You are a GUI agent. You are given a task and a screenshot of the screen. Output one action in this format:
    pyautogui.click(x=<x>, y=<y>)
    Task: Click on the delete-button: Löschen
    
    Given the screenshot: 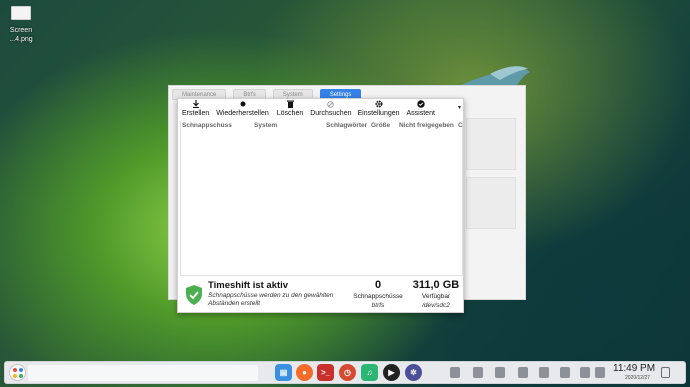 What is the action you would take?
    pyautogui.click(x=290, y=109)
    